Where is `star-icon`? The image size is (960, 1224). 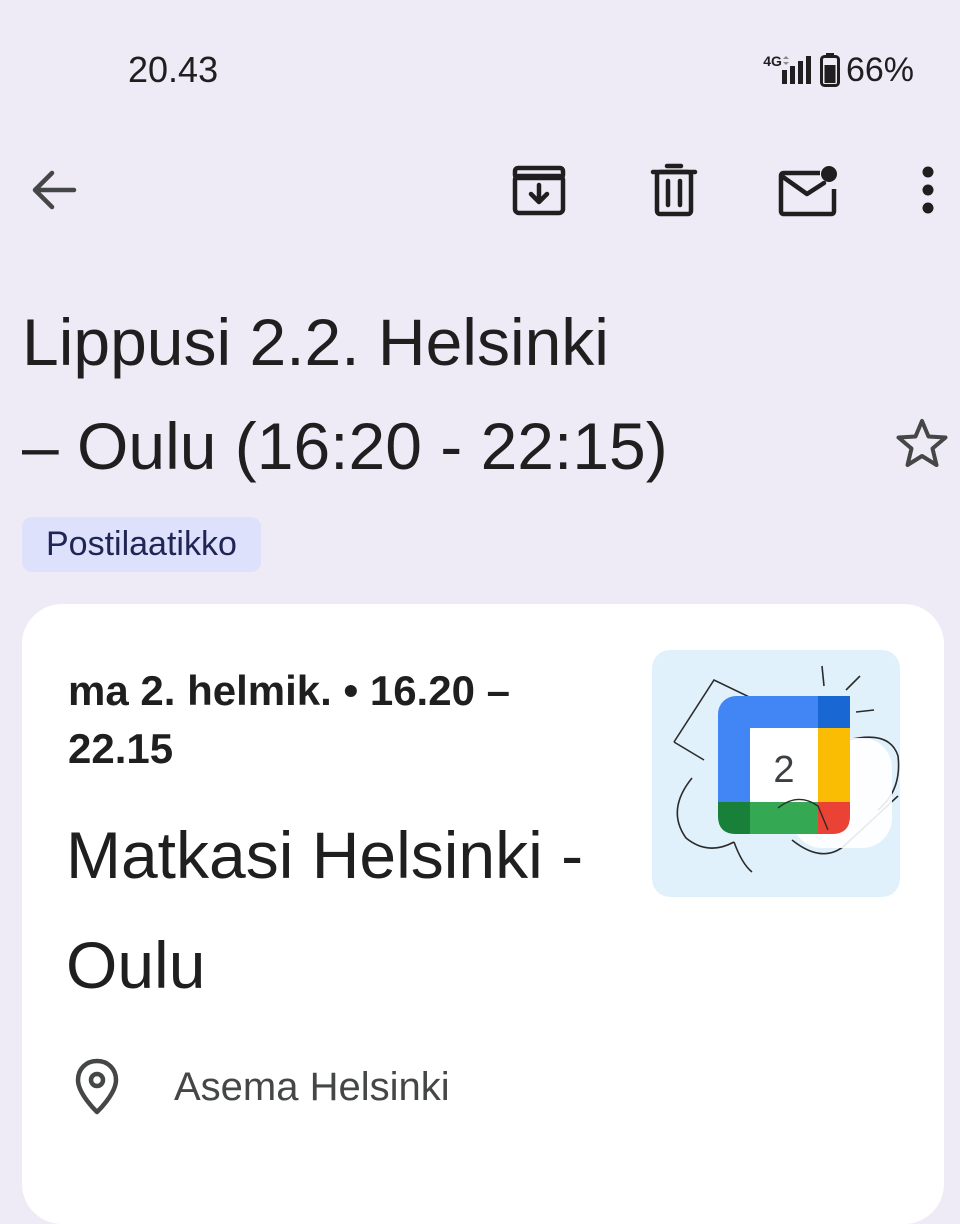 star-icon is located at coordinates (922, 443).